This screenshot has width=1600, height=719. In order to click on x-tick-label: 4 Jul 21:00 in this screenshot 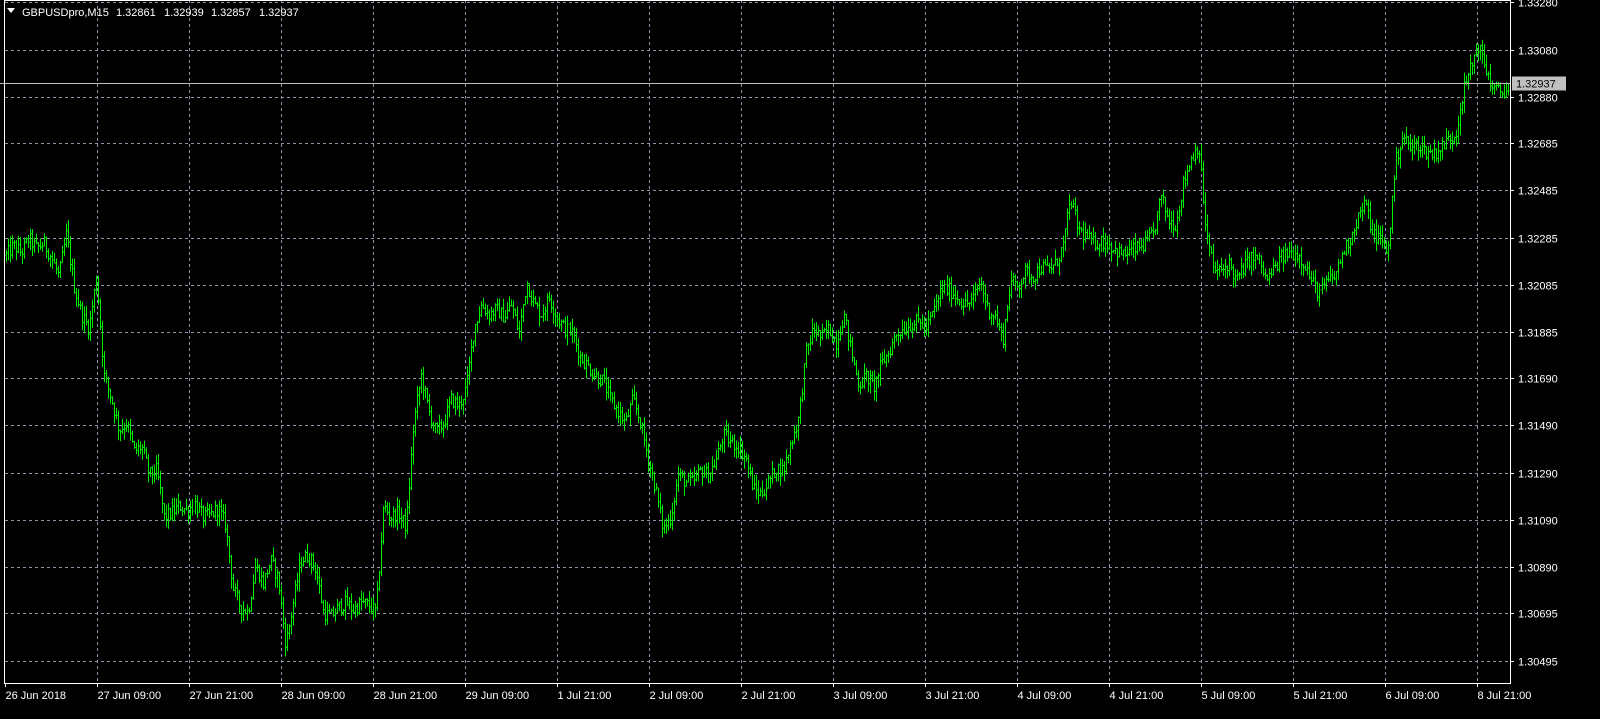, I will do `click(1137, 696)`.